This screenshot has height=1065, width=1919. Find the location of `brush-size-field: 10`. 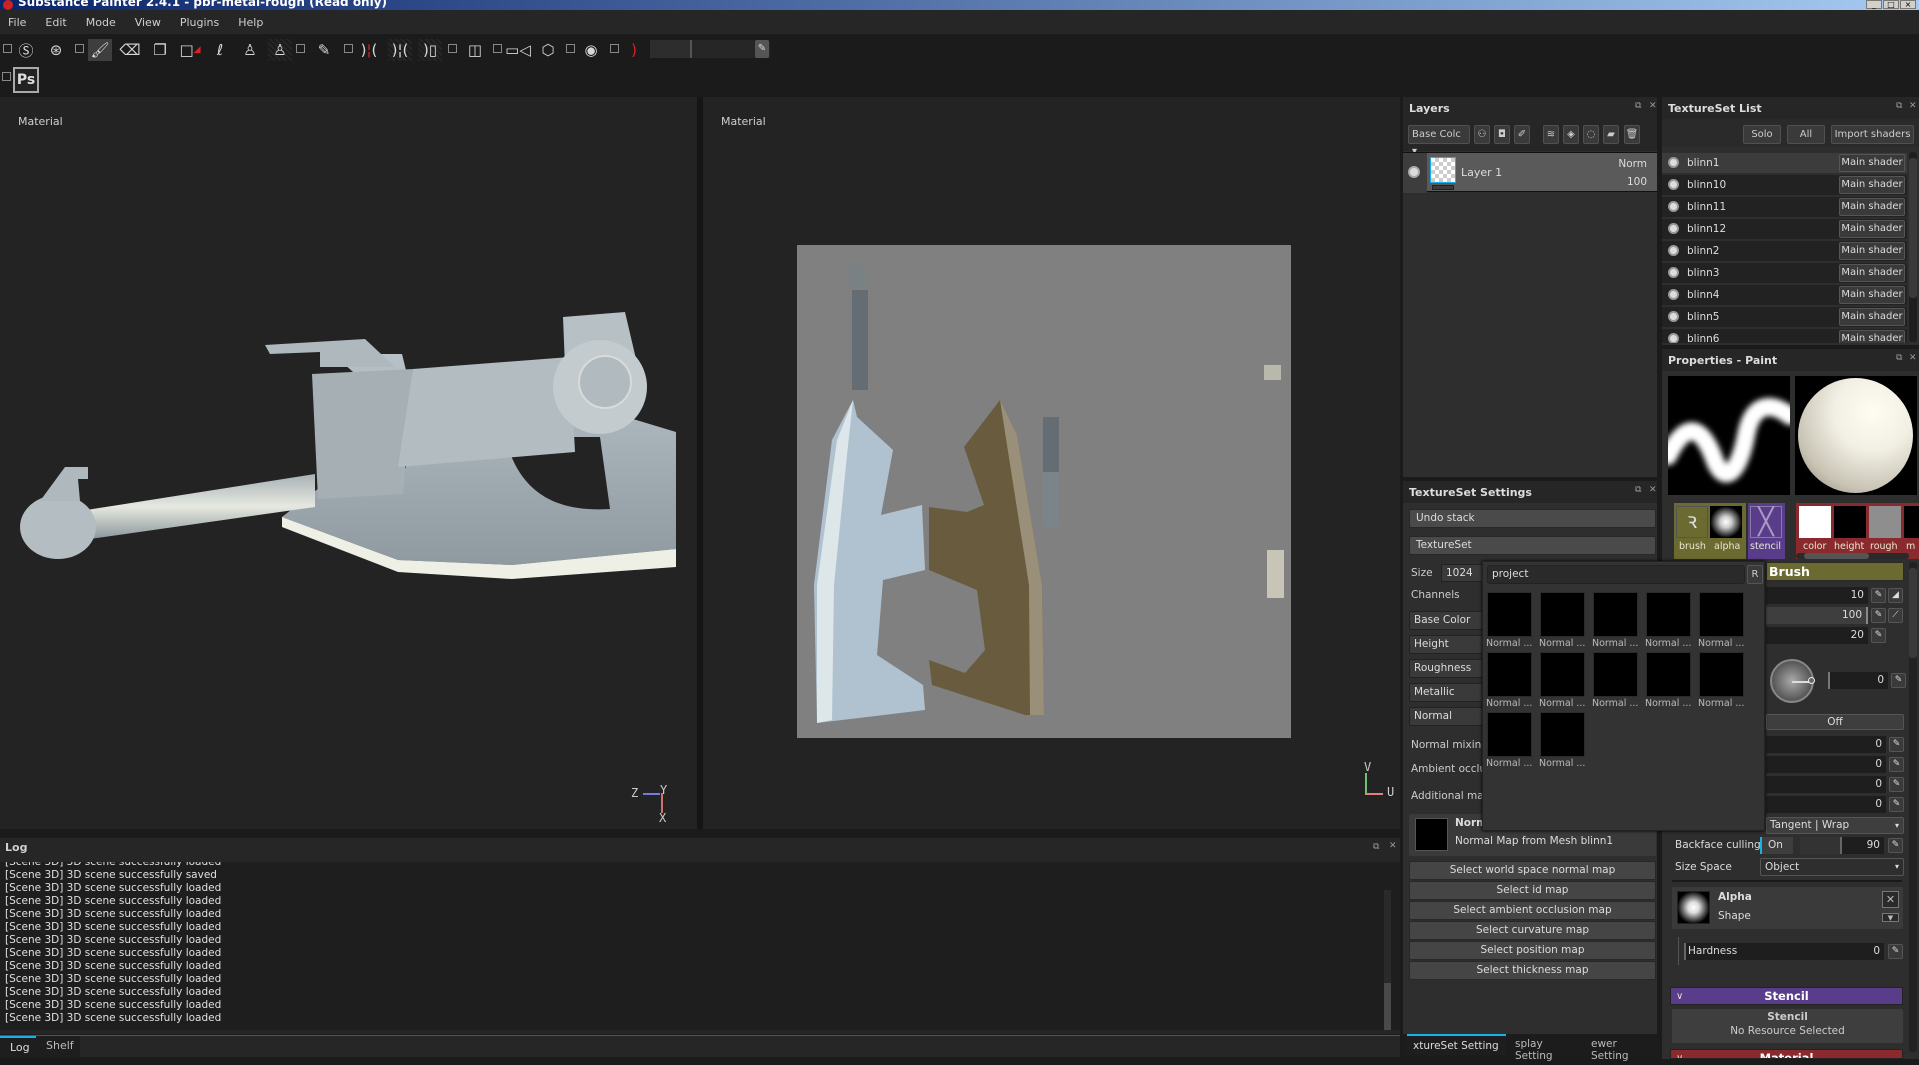

brush-size-field: 10 is located at coordinates (1817, 595).